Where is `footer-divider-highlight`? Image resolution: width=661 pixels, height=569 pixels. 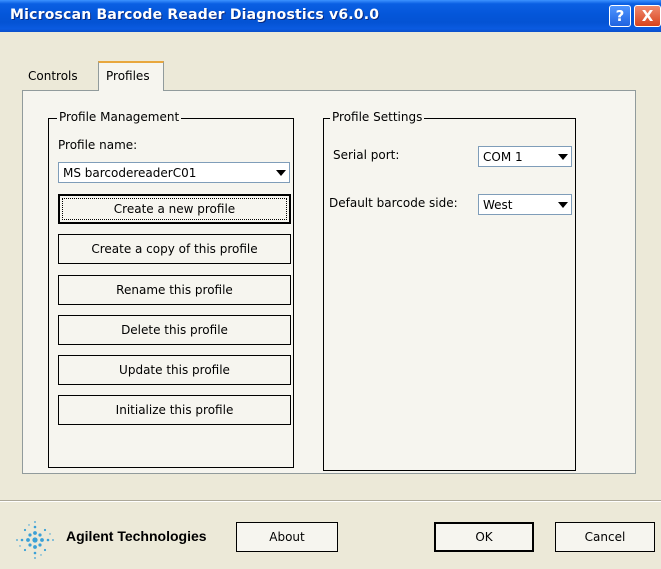 footer-divider-highlight is located at coordinates (330, 501).